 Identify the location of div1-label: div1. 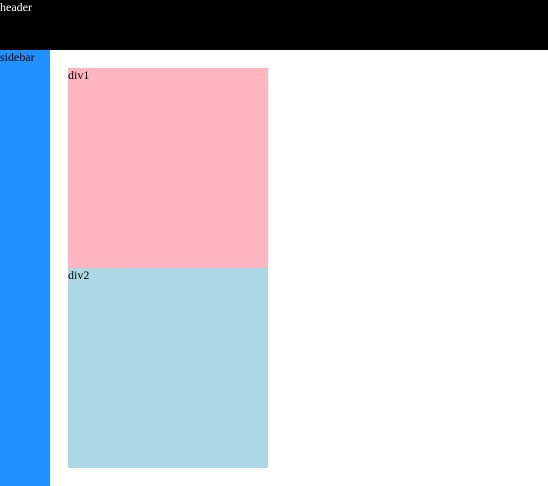
(79, 75).